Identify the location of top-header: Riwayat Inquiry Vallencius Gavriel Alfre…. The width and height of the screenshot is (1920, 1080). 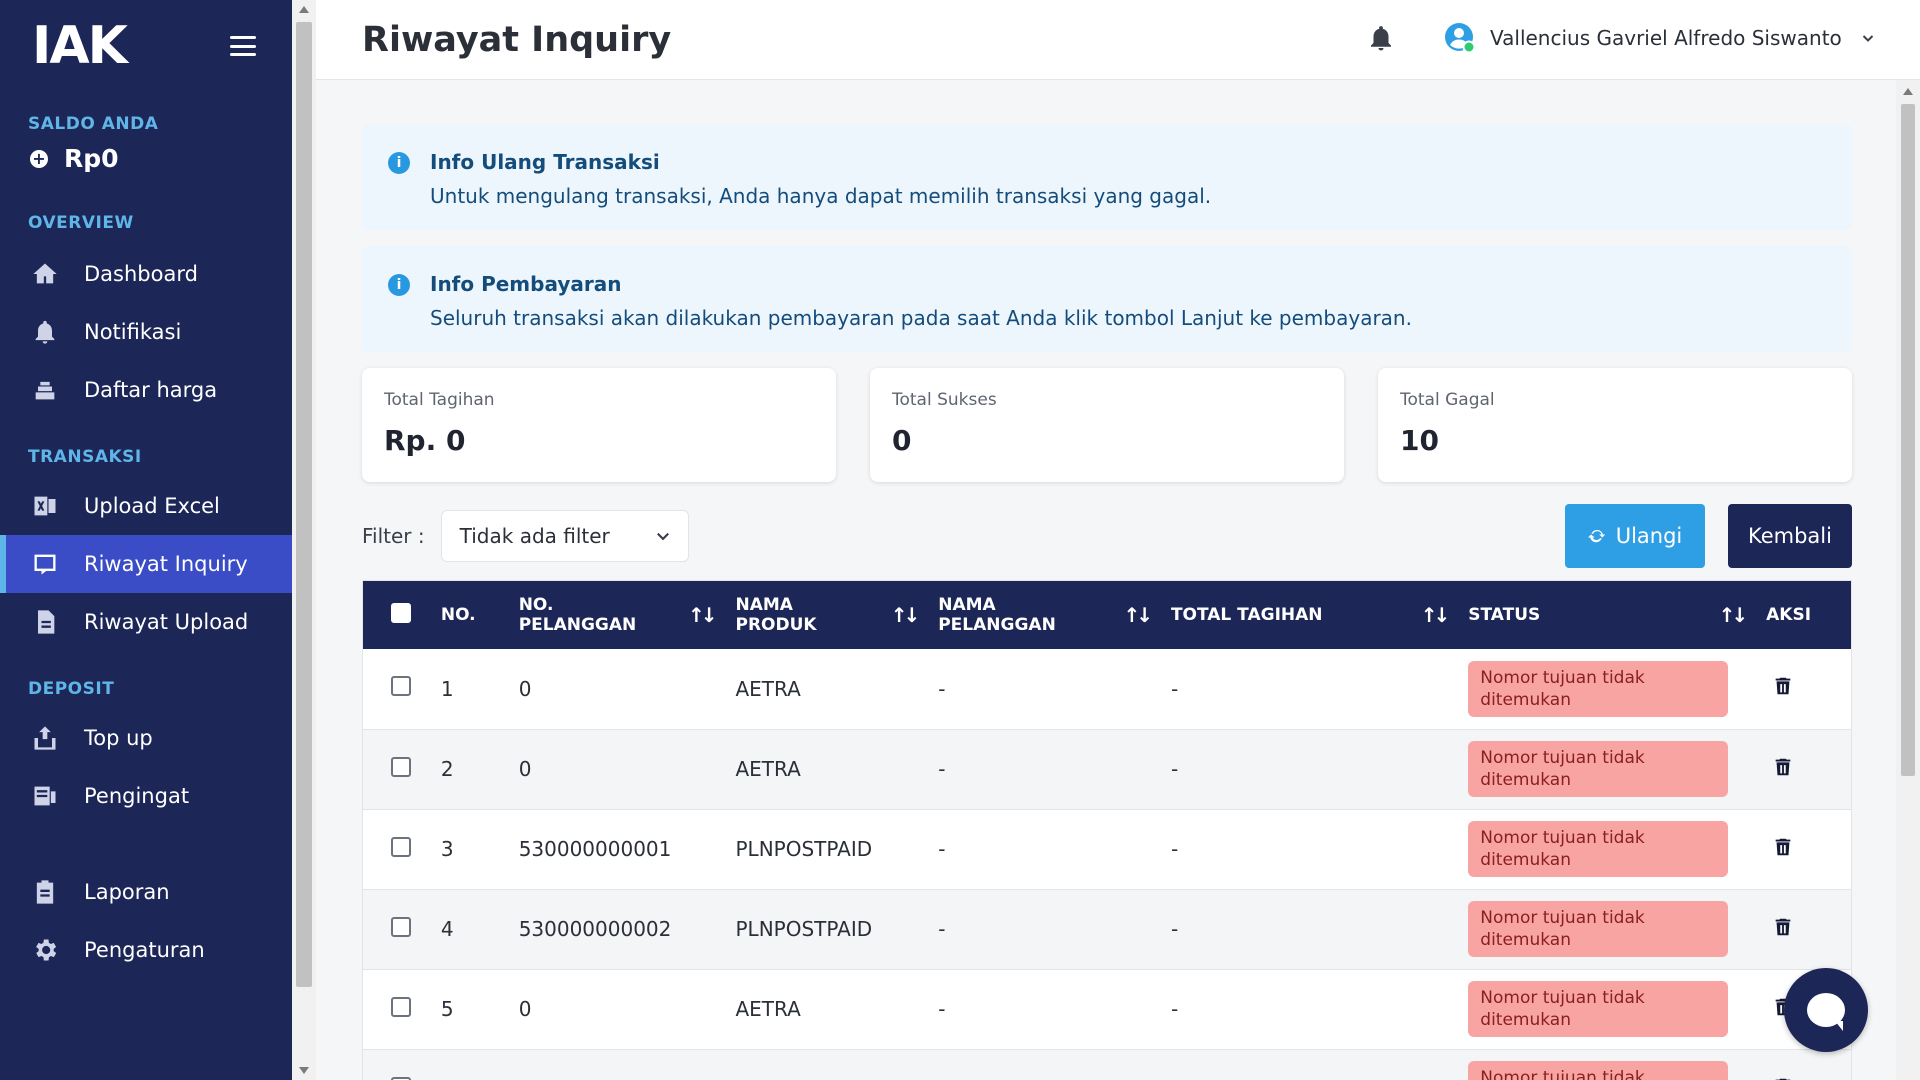
(1118, 40).